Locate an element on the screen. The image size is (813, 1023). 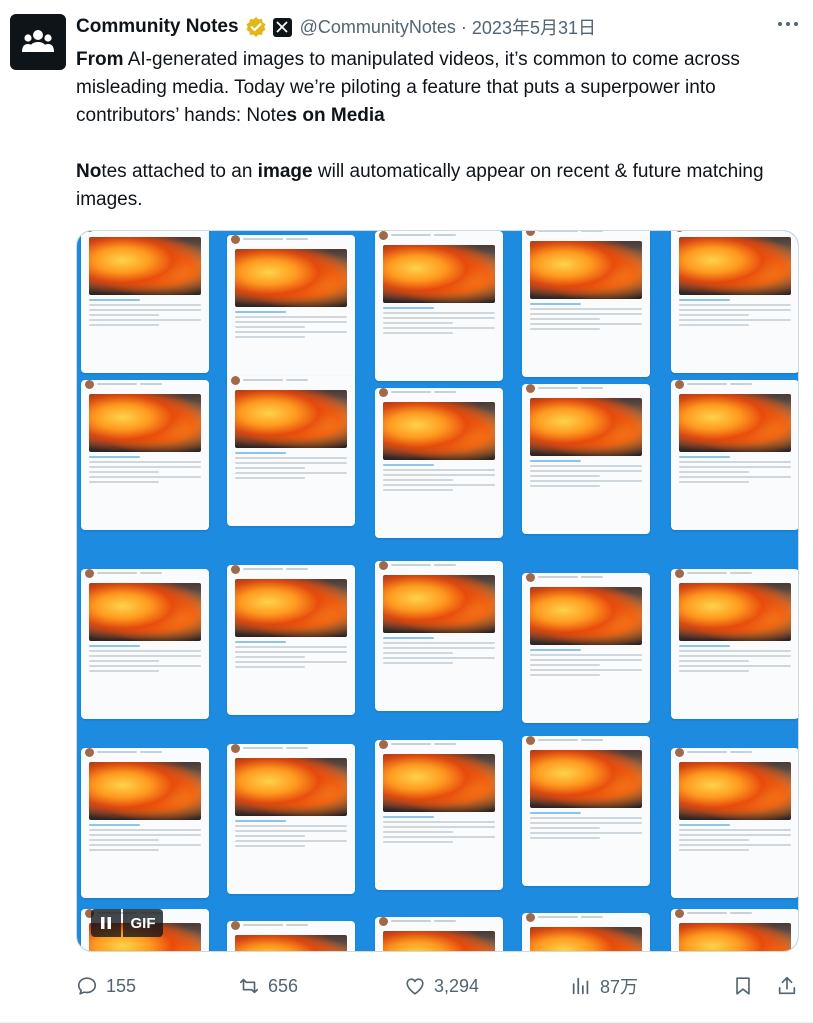
share-icon is located at coordinates (787, 985).